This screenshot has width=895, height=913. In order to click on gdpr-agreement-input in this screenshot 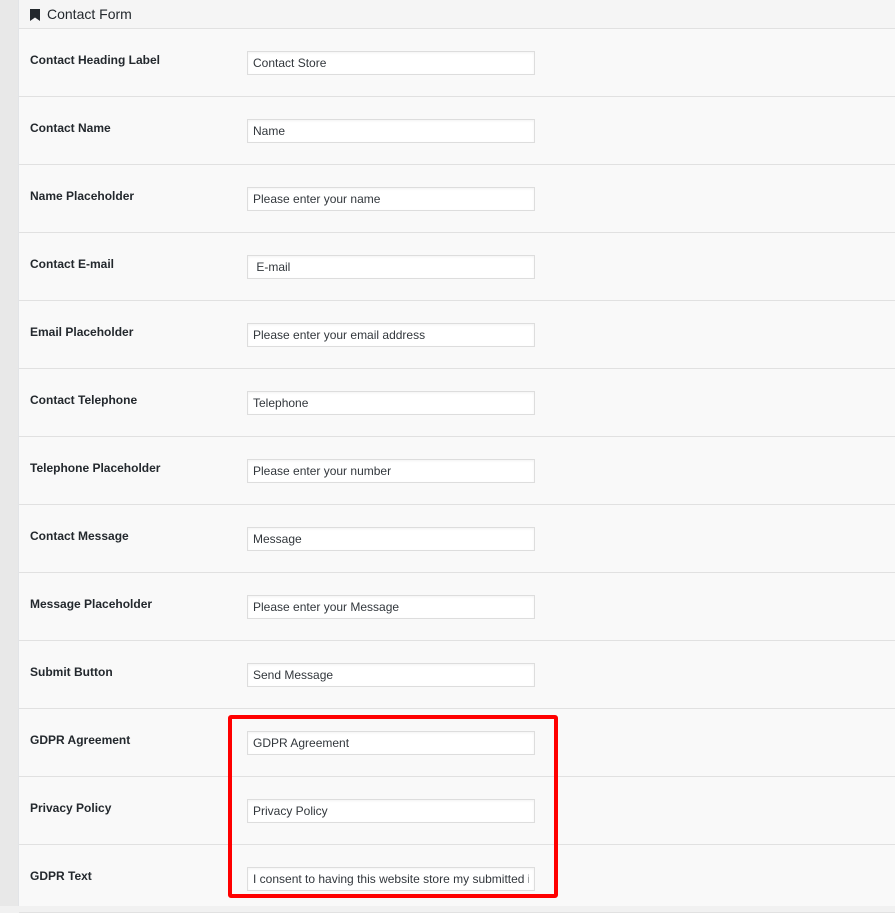, I will do `click(391, 743)`.